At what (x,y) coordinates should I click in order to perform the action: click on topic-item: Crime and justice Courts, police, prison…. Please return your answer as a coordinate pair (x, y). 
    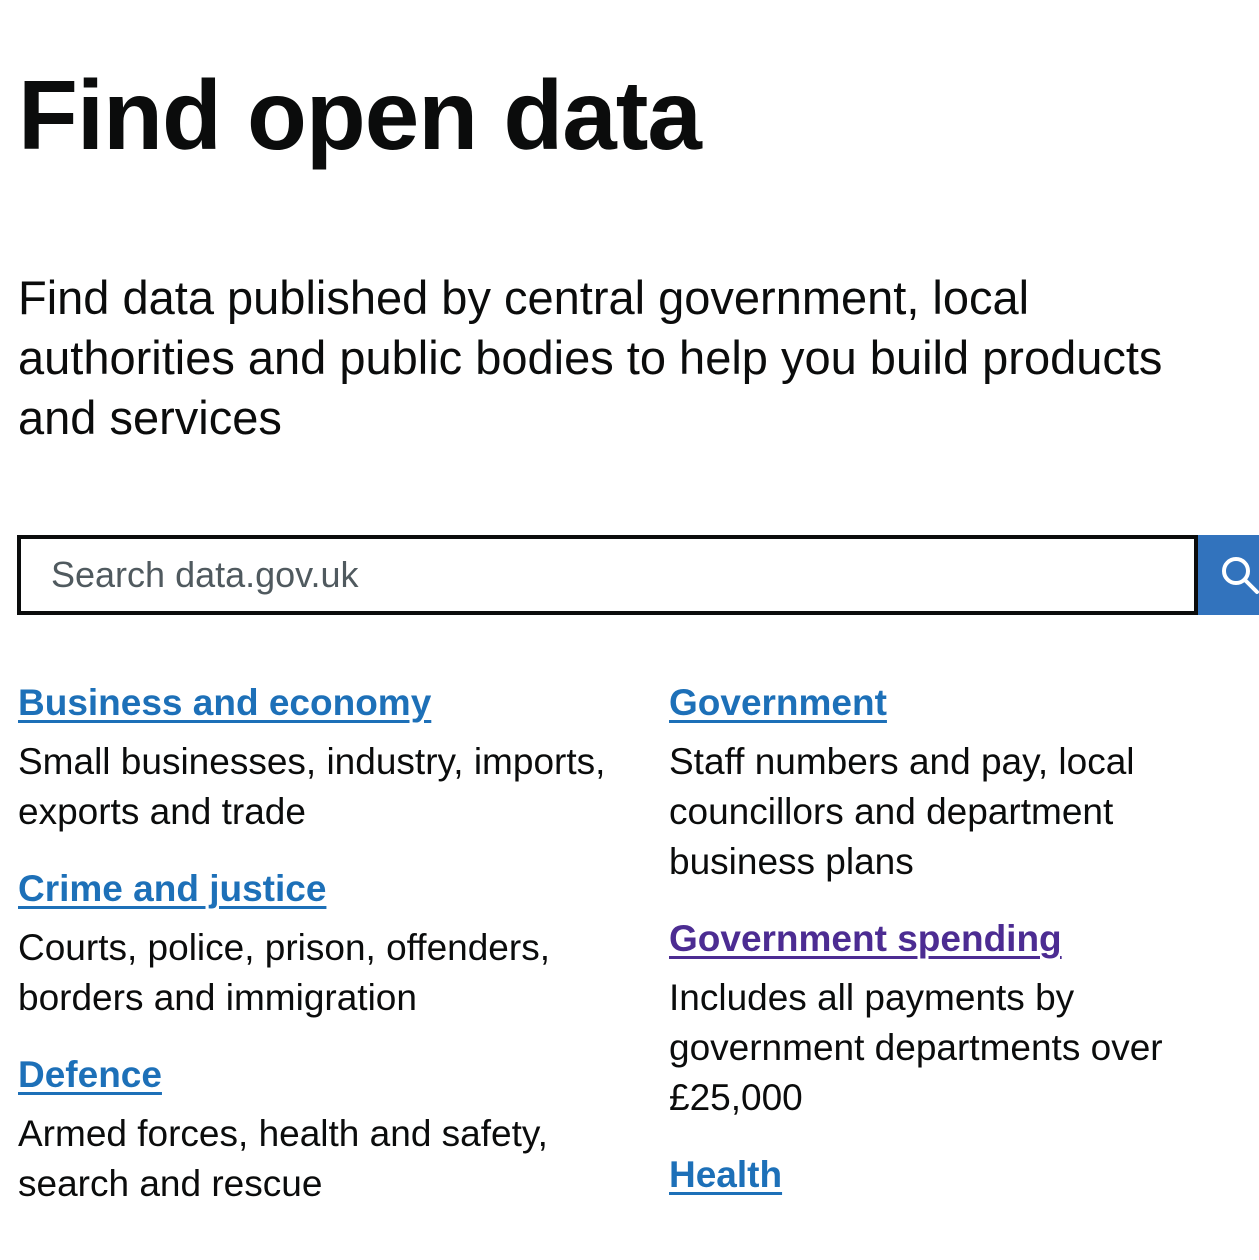
    Looking at the image, I should click on (333, 945).